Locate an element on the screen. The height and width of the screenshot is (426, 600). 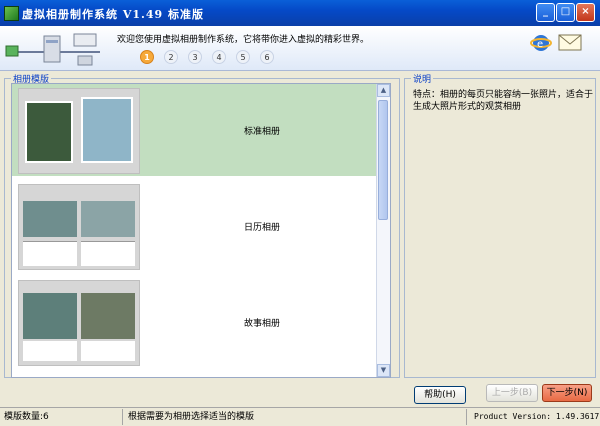
network-illustration-icon is located at coordinates (52, 49).